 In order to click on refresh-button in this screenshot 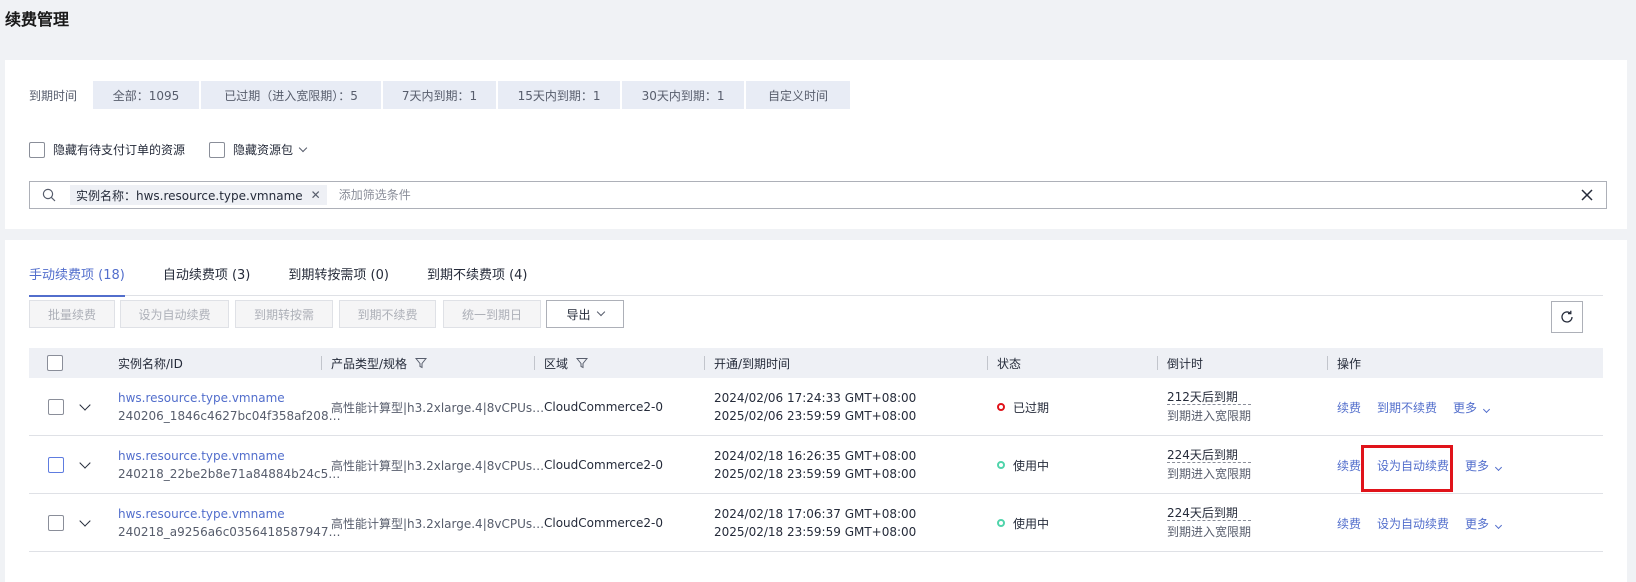, I will do `click(1567, 317)`.